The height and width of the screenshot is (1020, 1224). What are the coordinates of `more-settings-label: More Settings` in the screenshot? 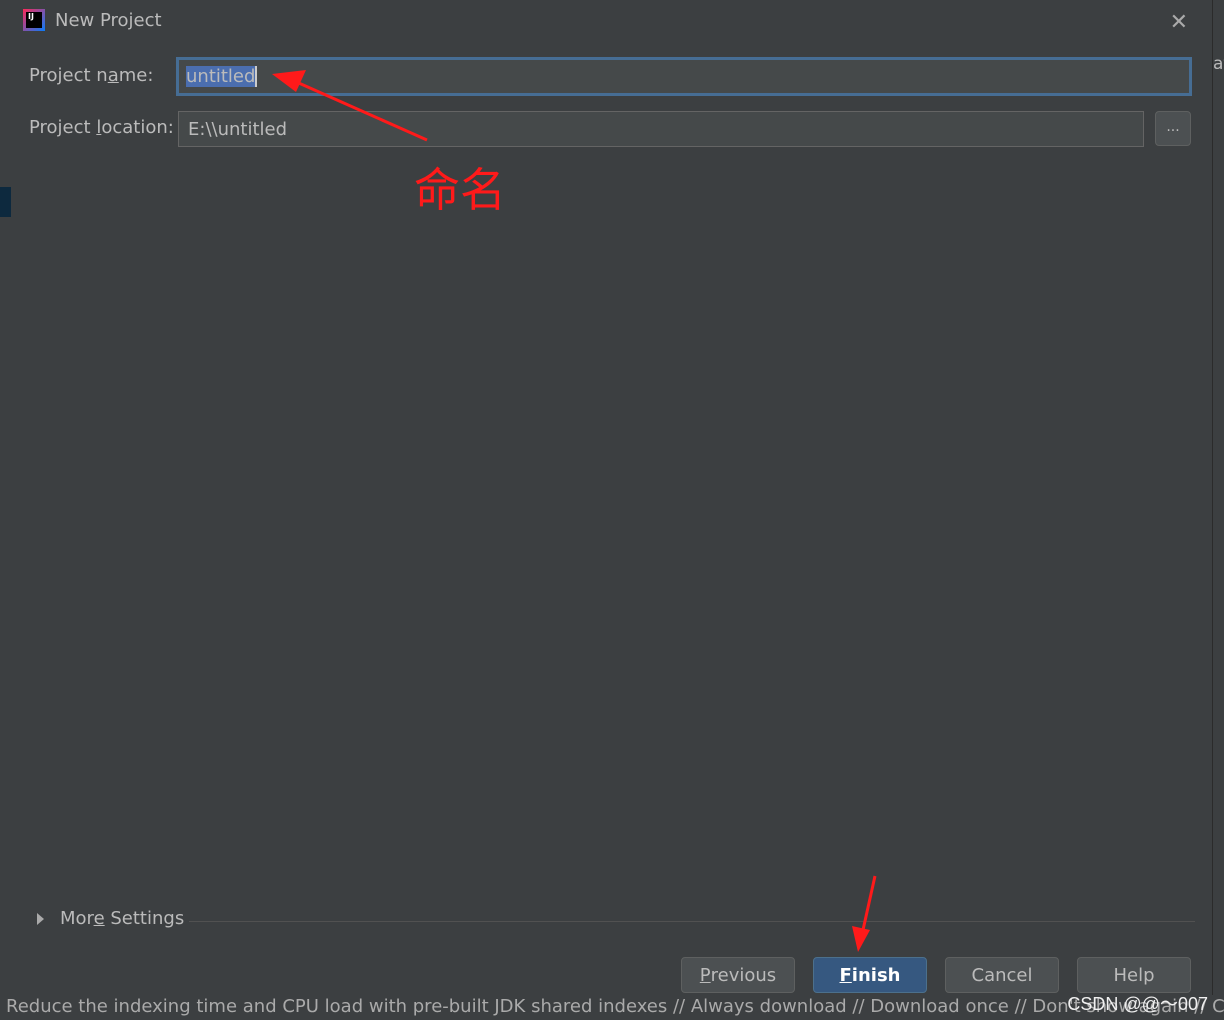 It's located at (122, 918).